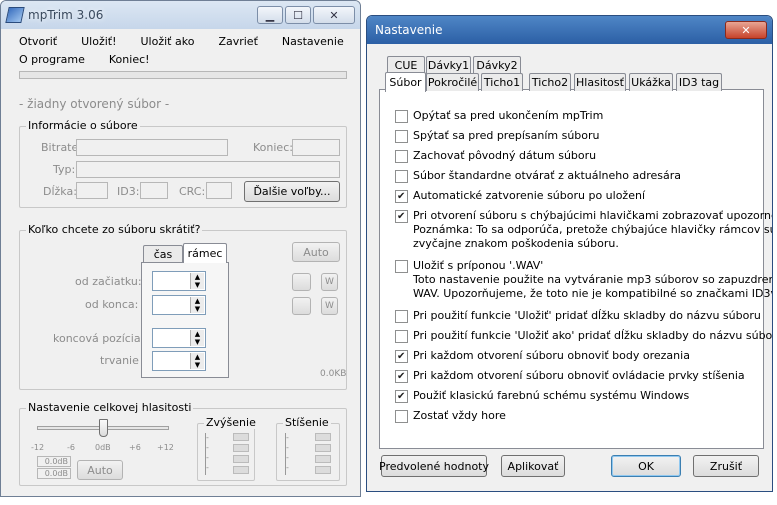  I want to click on menu-open: Otvoriť, so click(38, 43).